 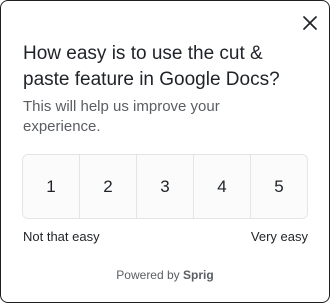 I want to click on rating-option-3: 3, so click(x=165, y=186).